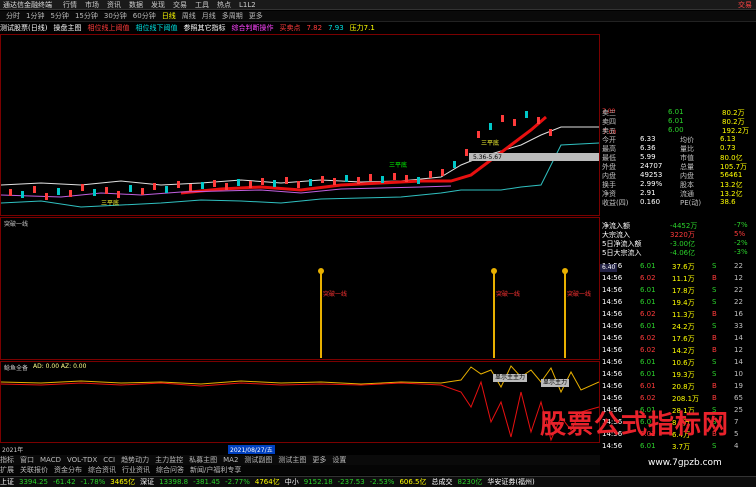 The image size is (756, 487). I want to click on stat-value: 0.160, so click(650, 202).